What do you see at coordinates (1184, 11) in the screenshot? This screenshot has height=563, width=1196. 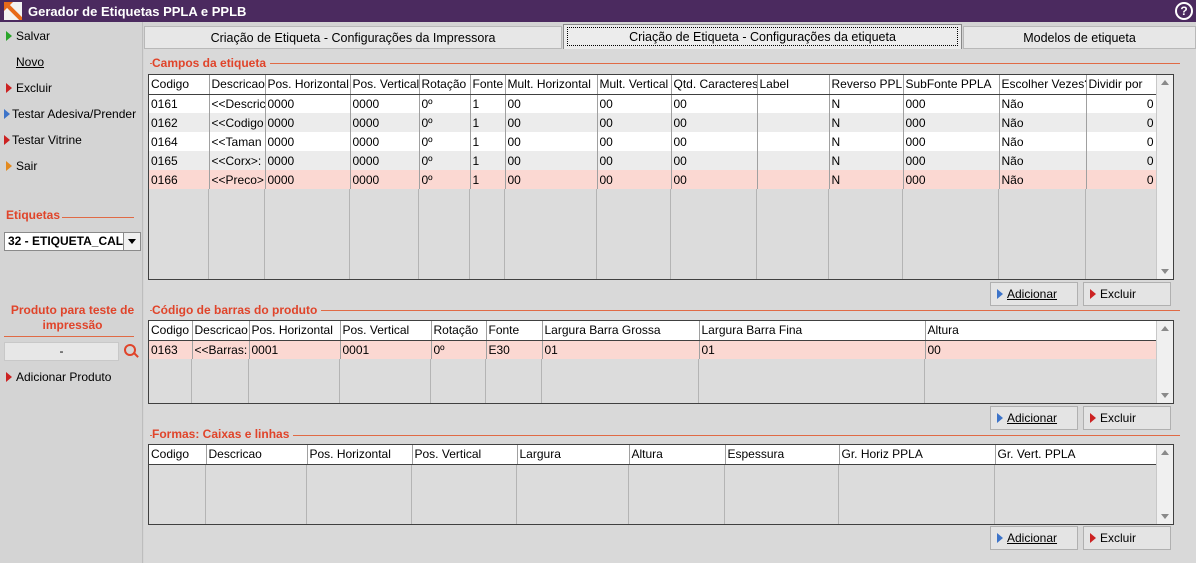 I see `help-icon: ?` at bounding box center [1184, 11].